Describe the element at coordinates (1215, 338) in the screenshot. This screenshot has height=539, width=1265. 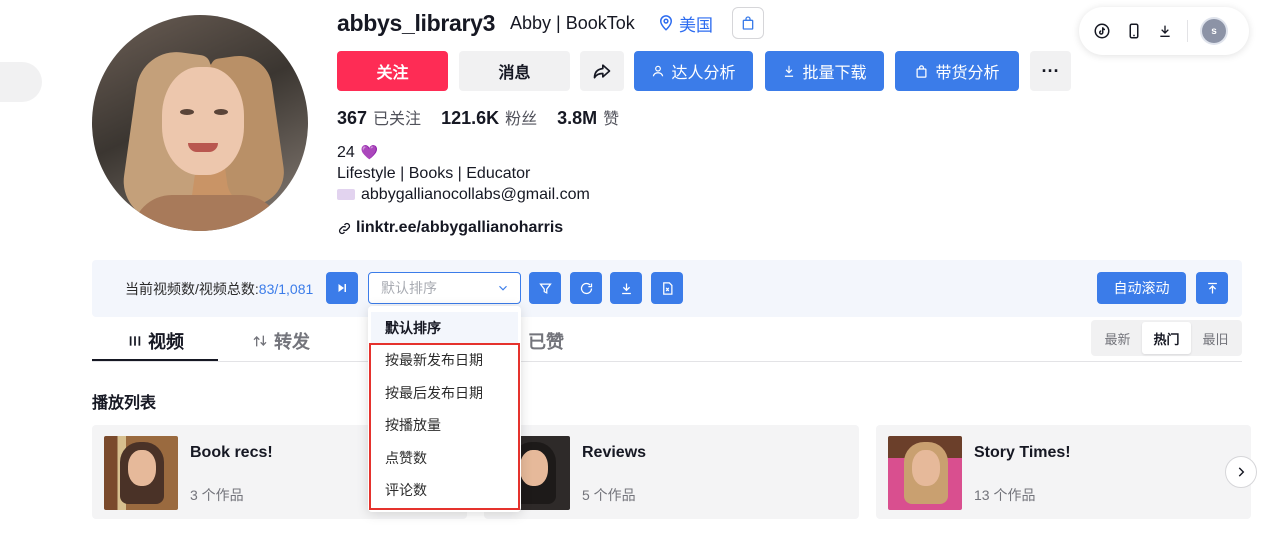
I see `sort-oldest: 最旧` at that location.